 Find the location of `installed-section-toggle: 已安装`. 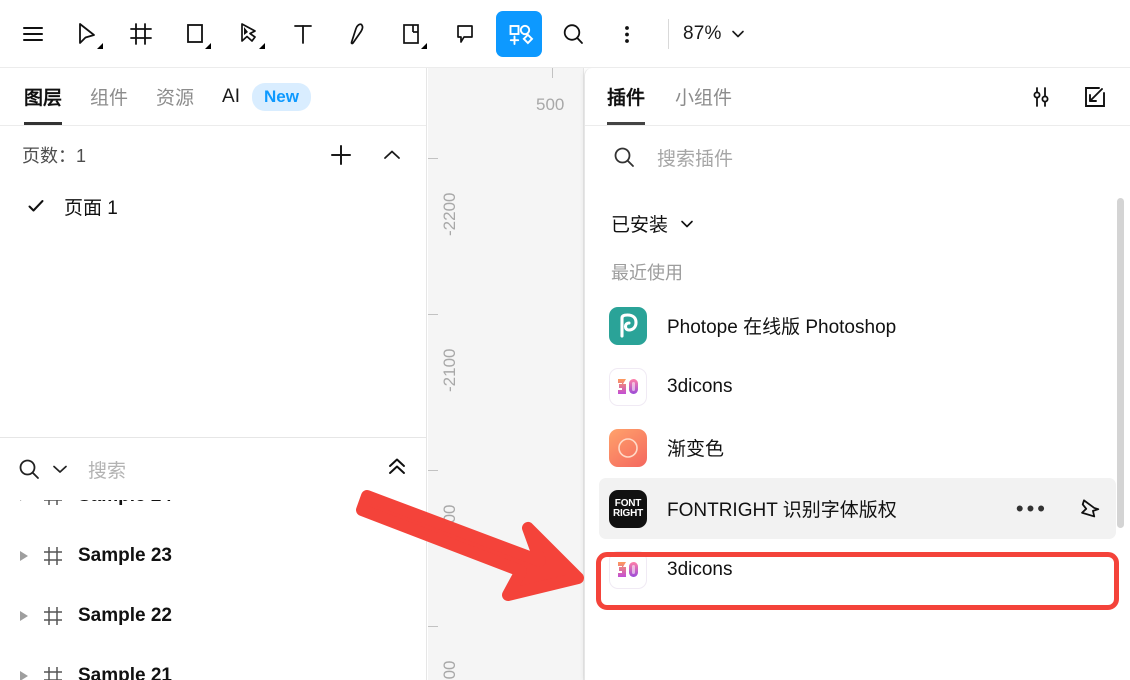

installed-section-toggle: 已安装 is located at coordinates (857, 220).